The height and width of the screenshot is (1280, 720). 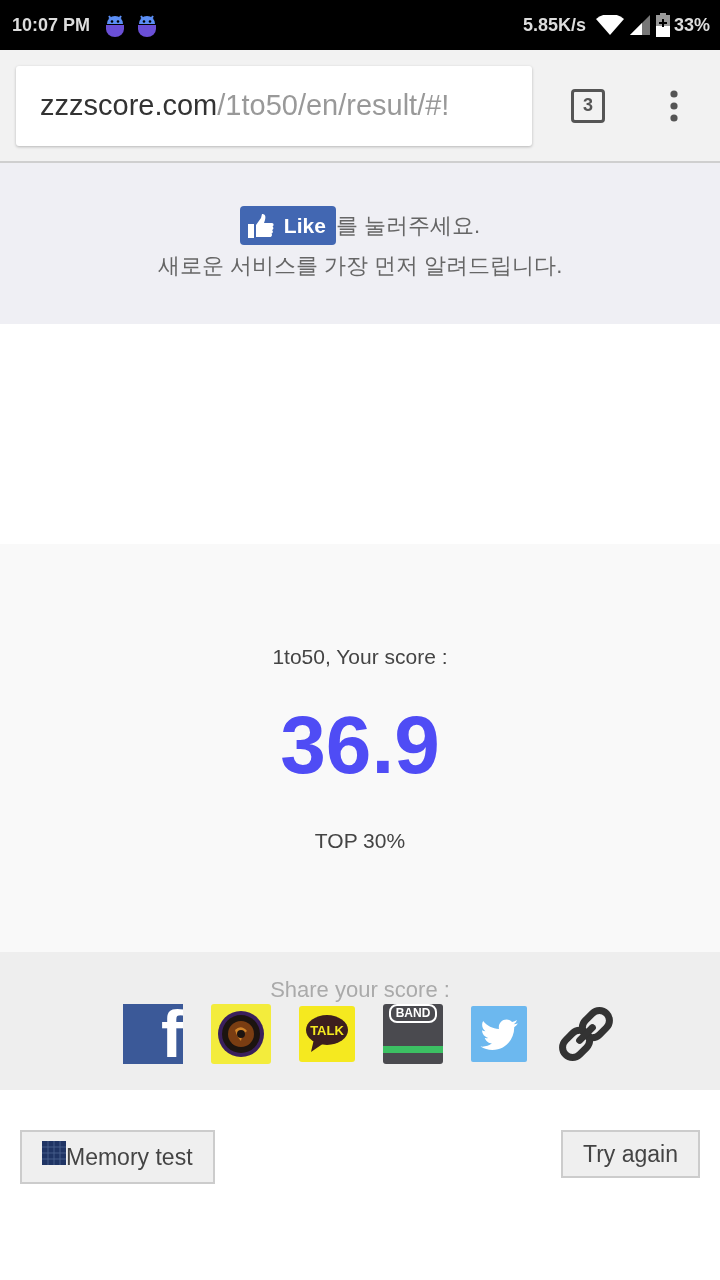 What do you see at coordinates (413, 1034) in the screenshot?
I see `share-button: BAND` at bounding box center [413, 1034].